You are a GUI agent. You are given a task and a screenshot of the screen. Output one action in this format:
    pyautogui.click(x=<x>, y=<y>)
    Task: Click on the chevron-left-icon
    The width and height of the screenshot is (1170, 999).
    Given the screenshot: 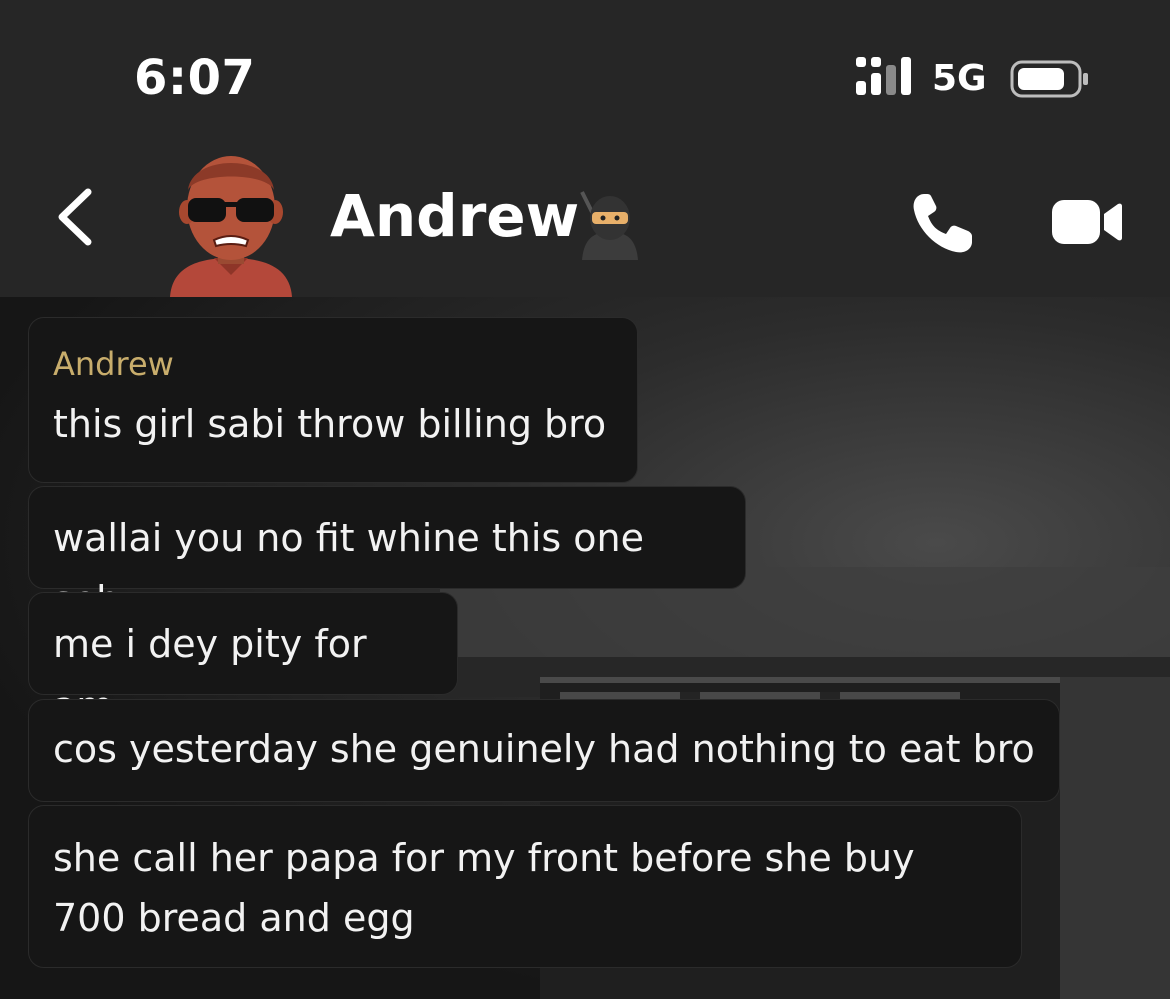 What is the action you would take?
    pyautogui.click(x=75, y=217)
    